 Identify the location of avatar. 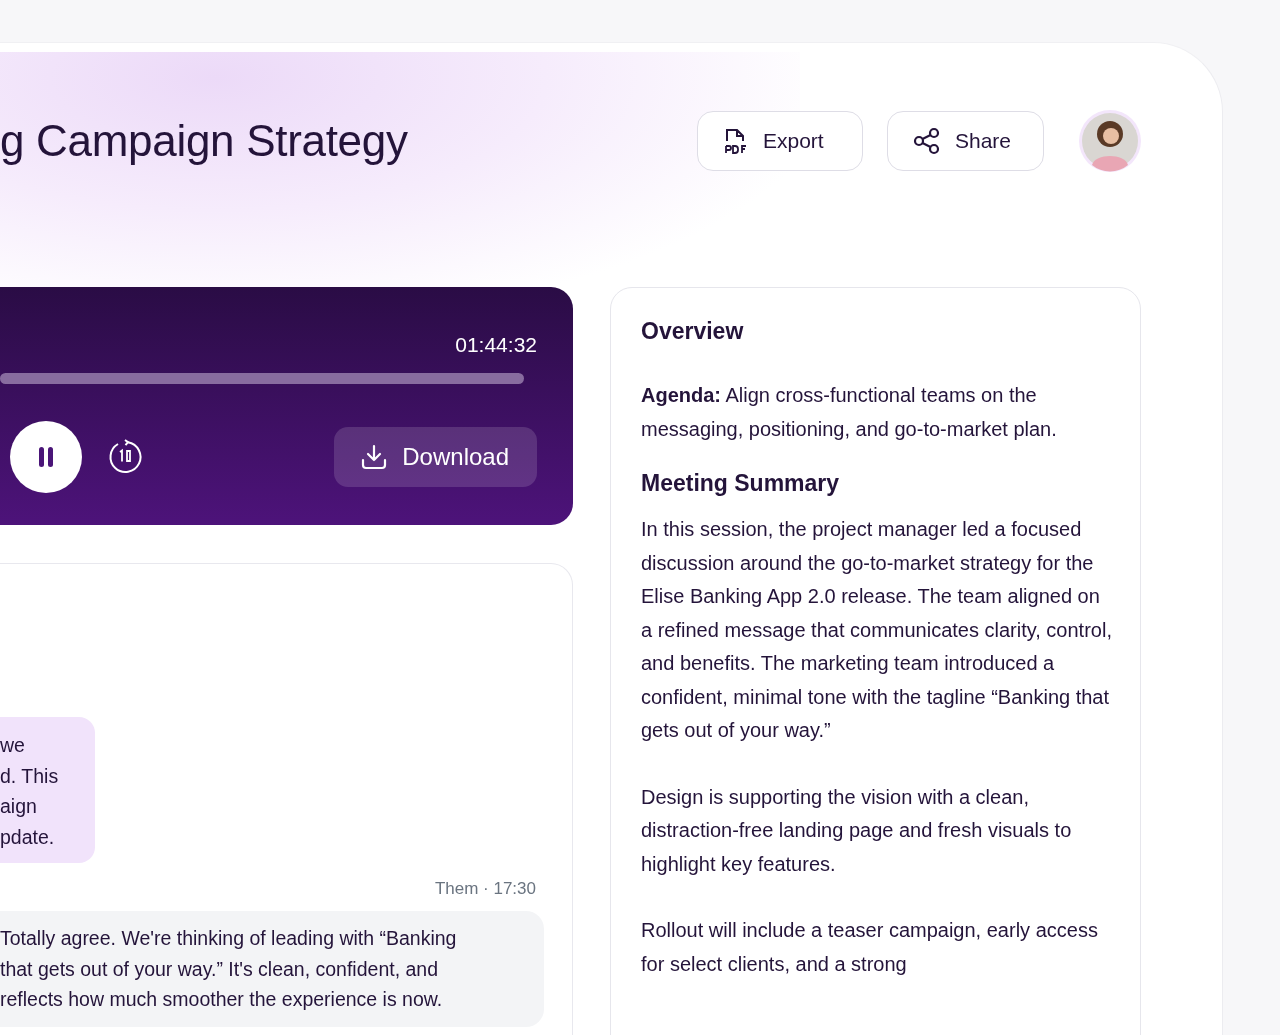
(1110, 140).